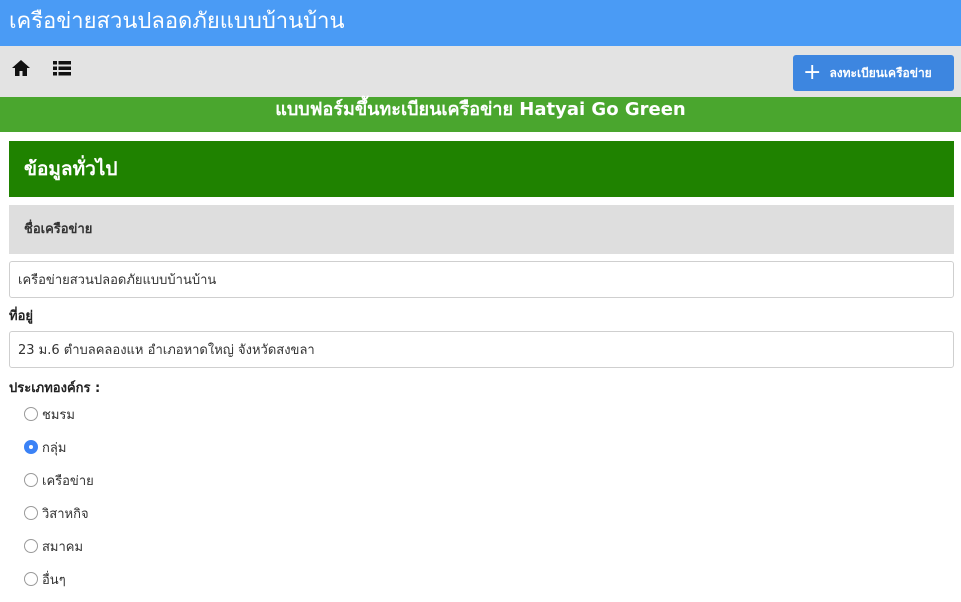  I want to click on radio-label: สมาคม, so click(63, 547).